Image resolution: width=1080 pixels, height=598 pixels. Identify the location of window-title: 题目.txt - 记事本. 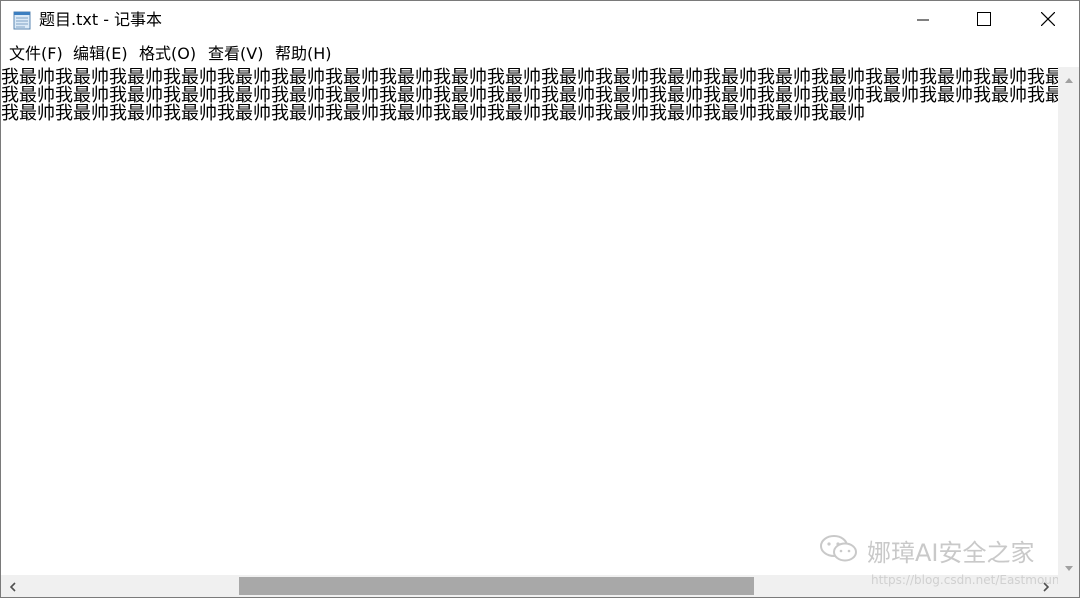
(101, 19).